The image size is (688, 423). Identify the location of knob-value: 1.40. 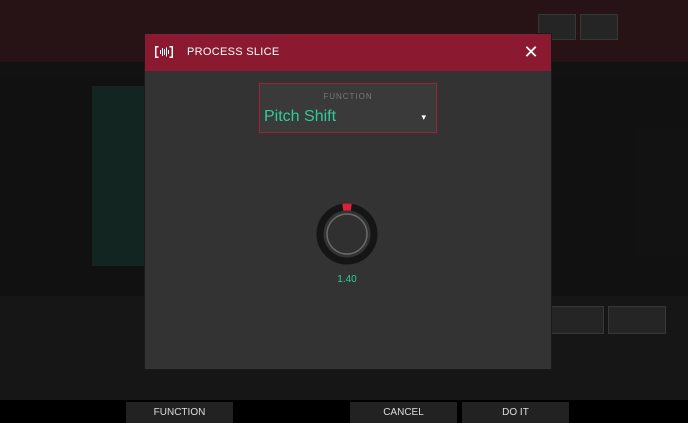
(347, 279).